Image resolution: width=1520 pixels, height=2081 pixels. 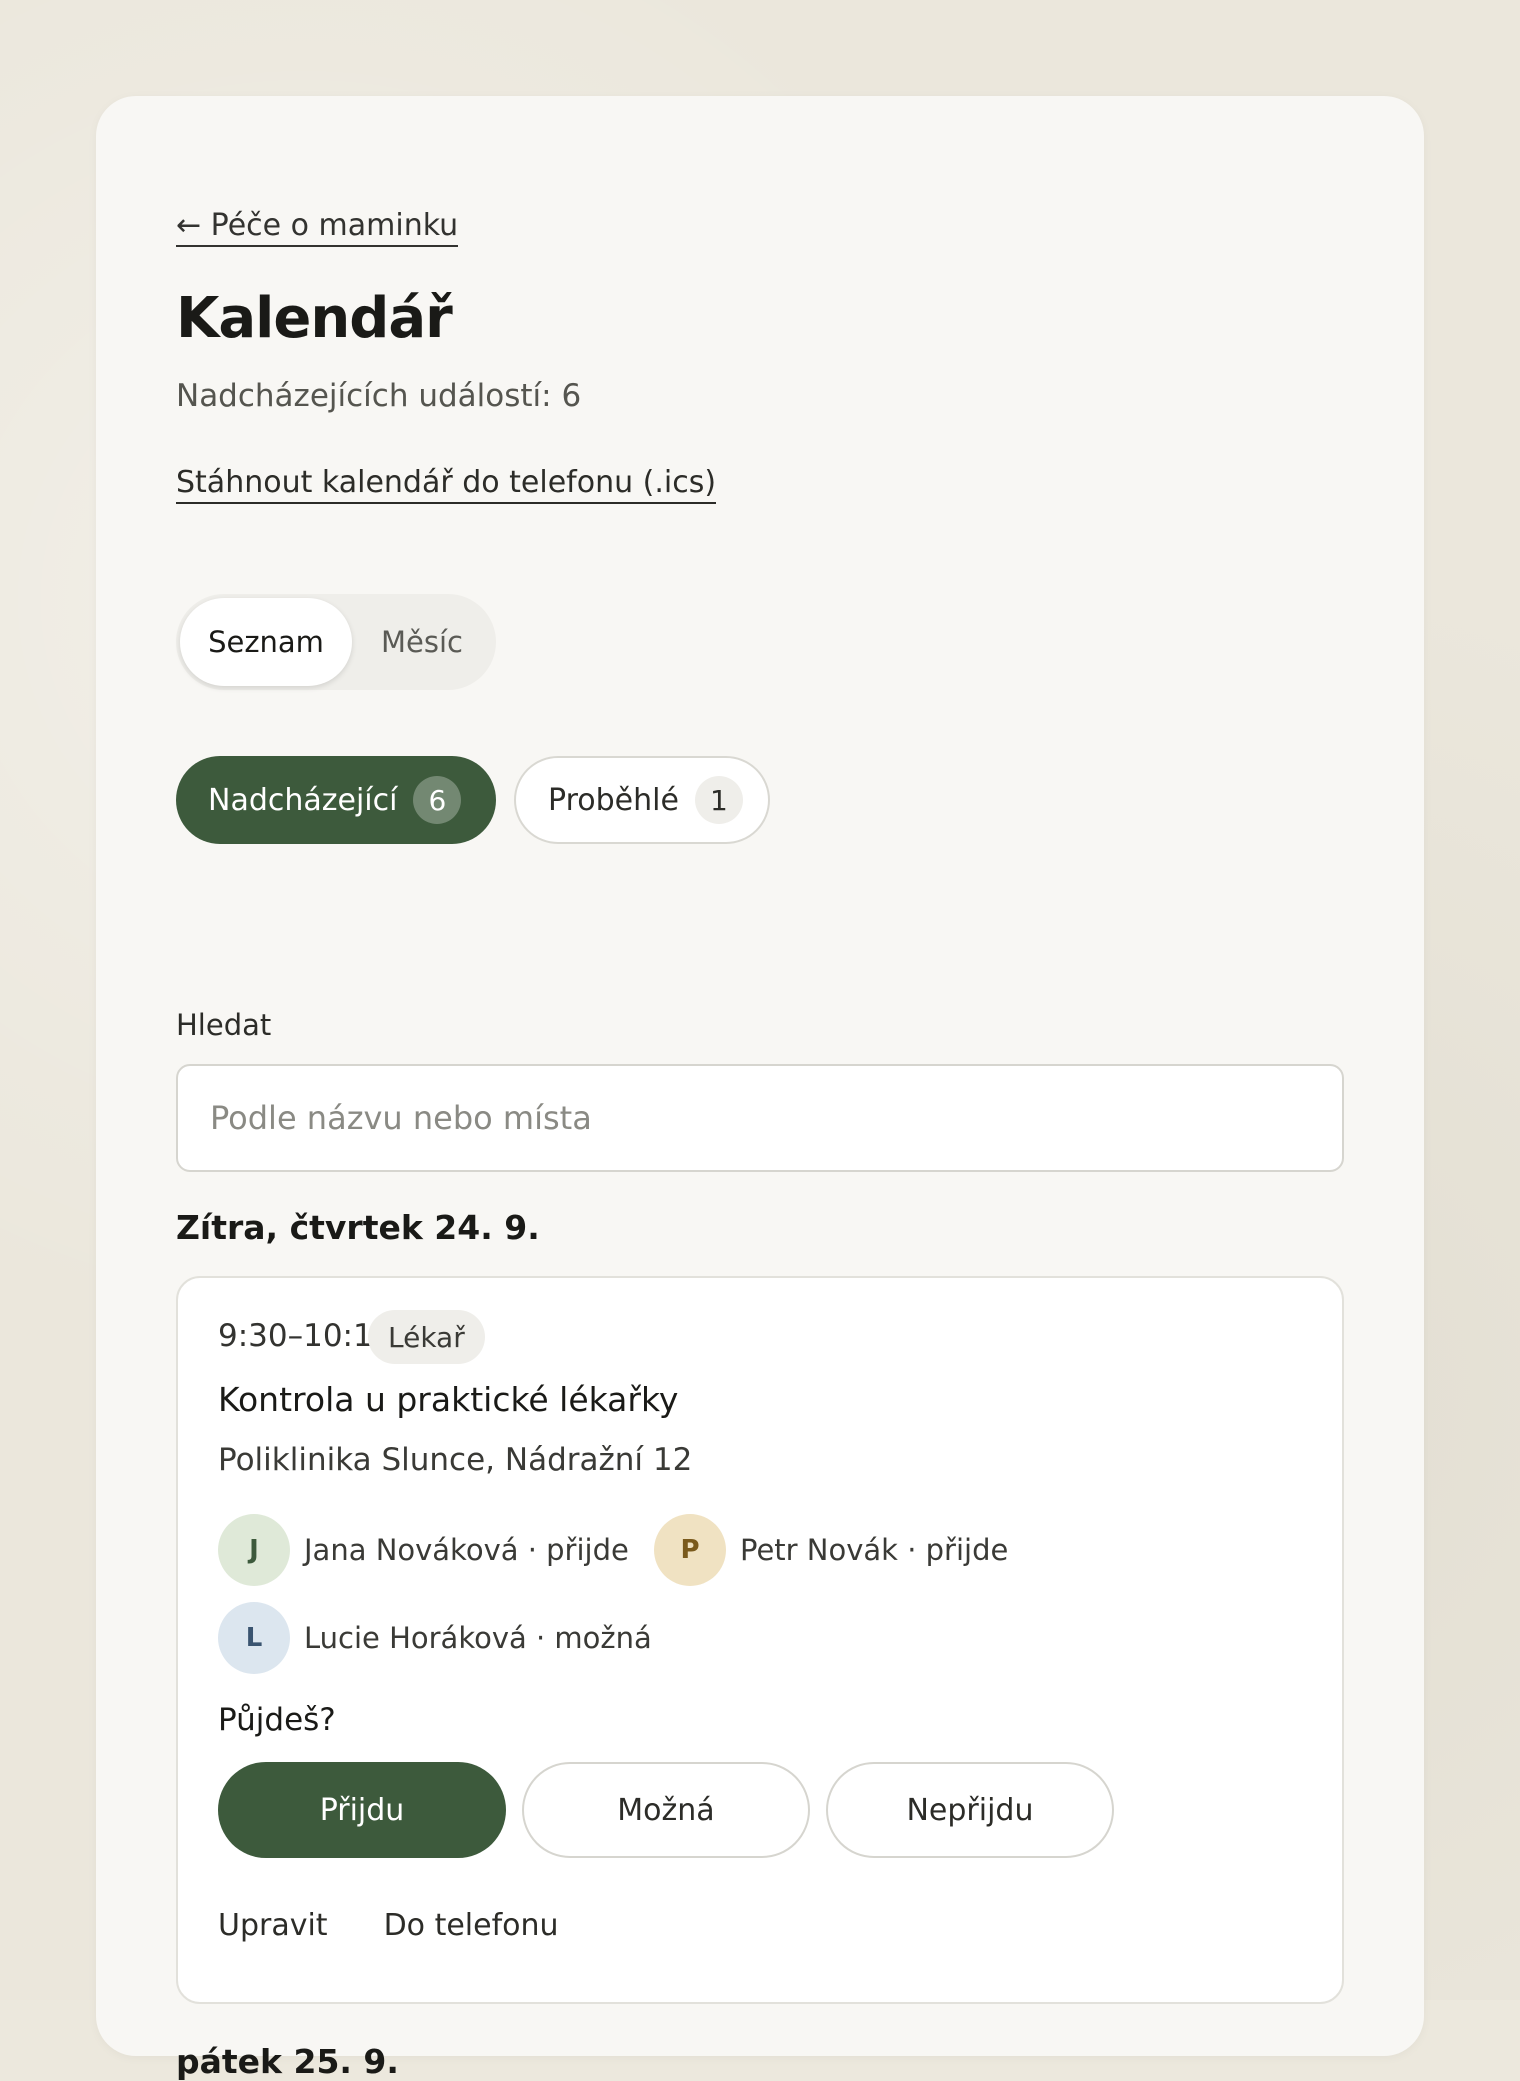 I want to click on filter-upcoming-count: 6, so click(x=437, y=800).